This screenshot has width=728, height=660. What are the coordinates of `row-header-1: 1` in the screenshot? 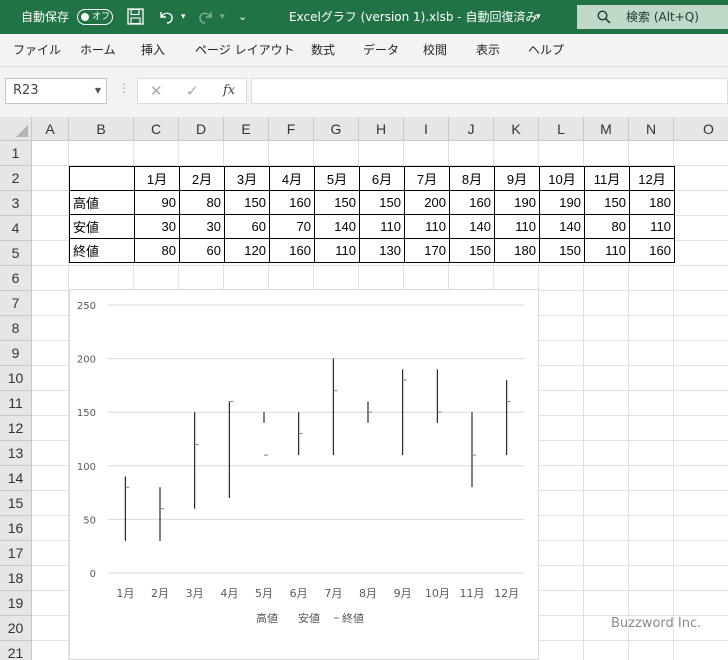 It's located at (16, 153).